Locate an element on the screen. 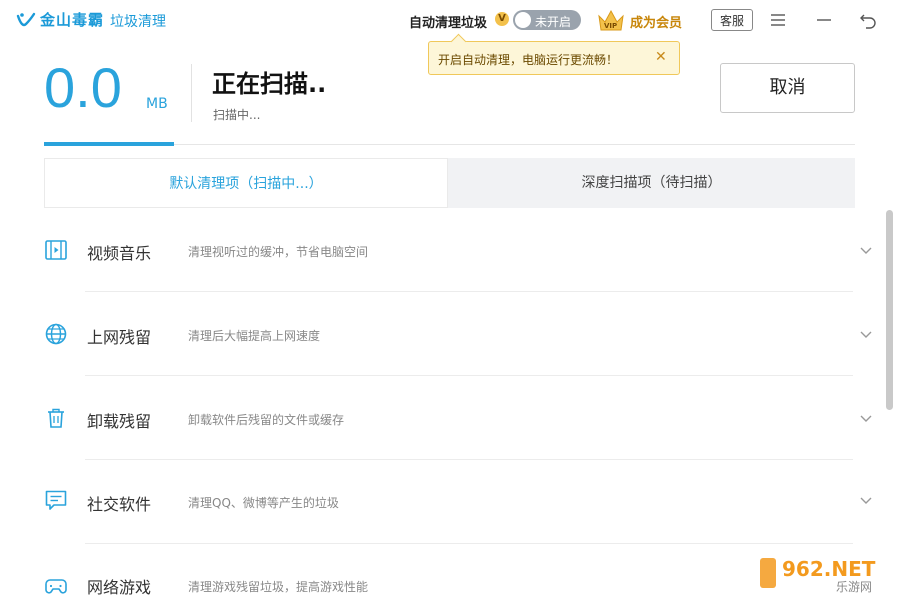 This screenshot has height=600, width=900. vip-label: 成为会员 is located at coordinates (656, 23).